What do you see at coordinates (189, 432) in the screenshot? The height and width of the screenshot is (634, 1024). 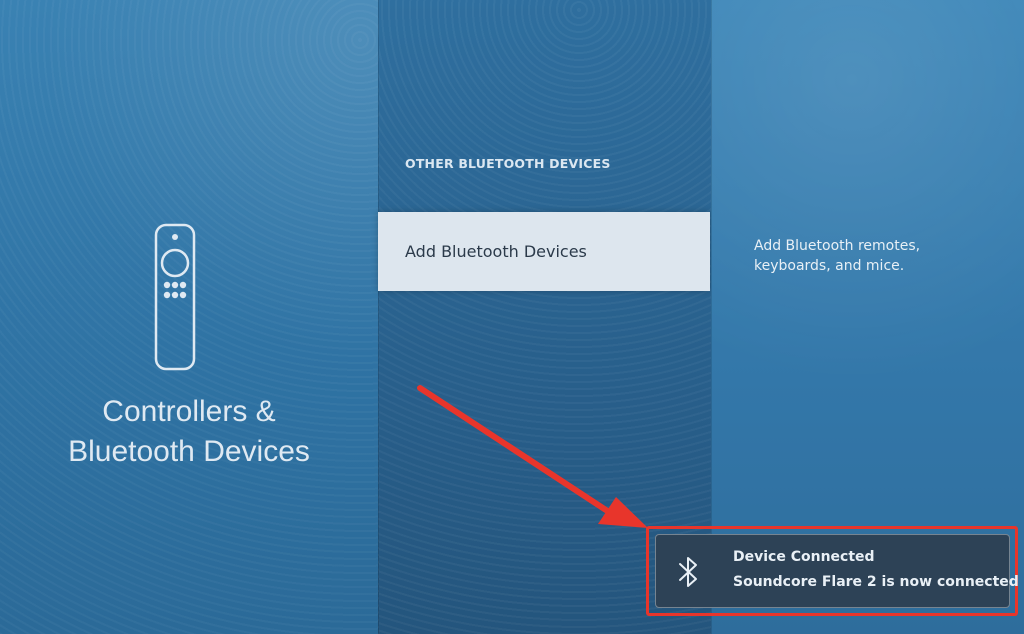 I see `category-title: Controllers & Bluetooth Devices` at bounding box center [189, 432].